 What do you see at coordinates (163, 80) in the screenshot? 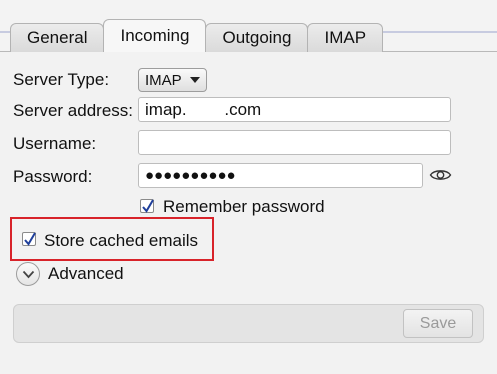
I see `server-type-value: IMAP` at bounding box center [163, 80].